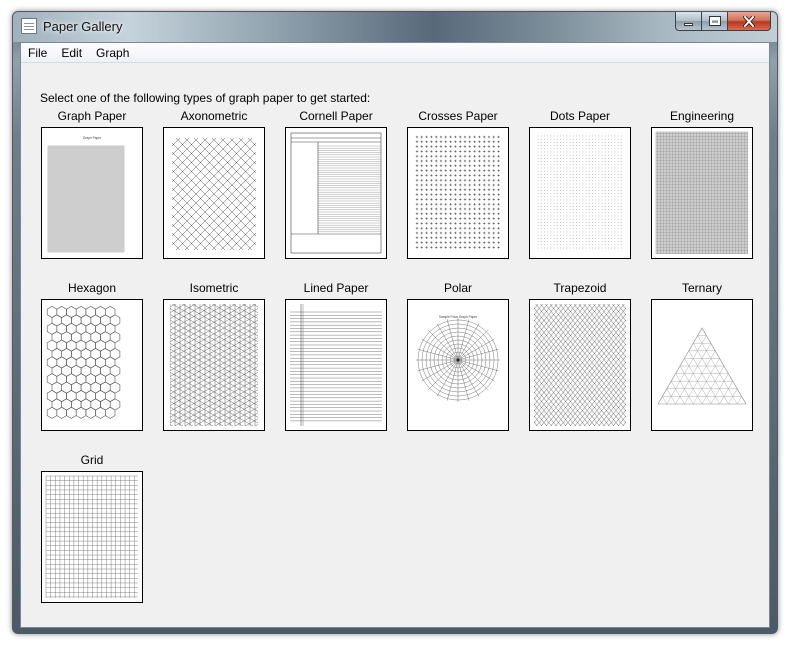 The width and height of the screenshot is (798, 653). What do you see at coordinates (336, 288) in the screenshot?
I see `paper-label: Lined Paper` at bounding box center [336, 288].